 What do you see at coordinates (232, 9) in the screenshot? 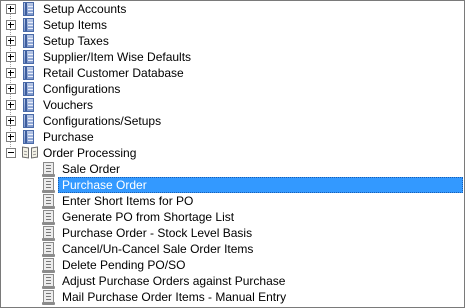
I see `tree-node-setup-accounts: Setup Accounts` at bounding box center [232, 9].